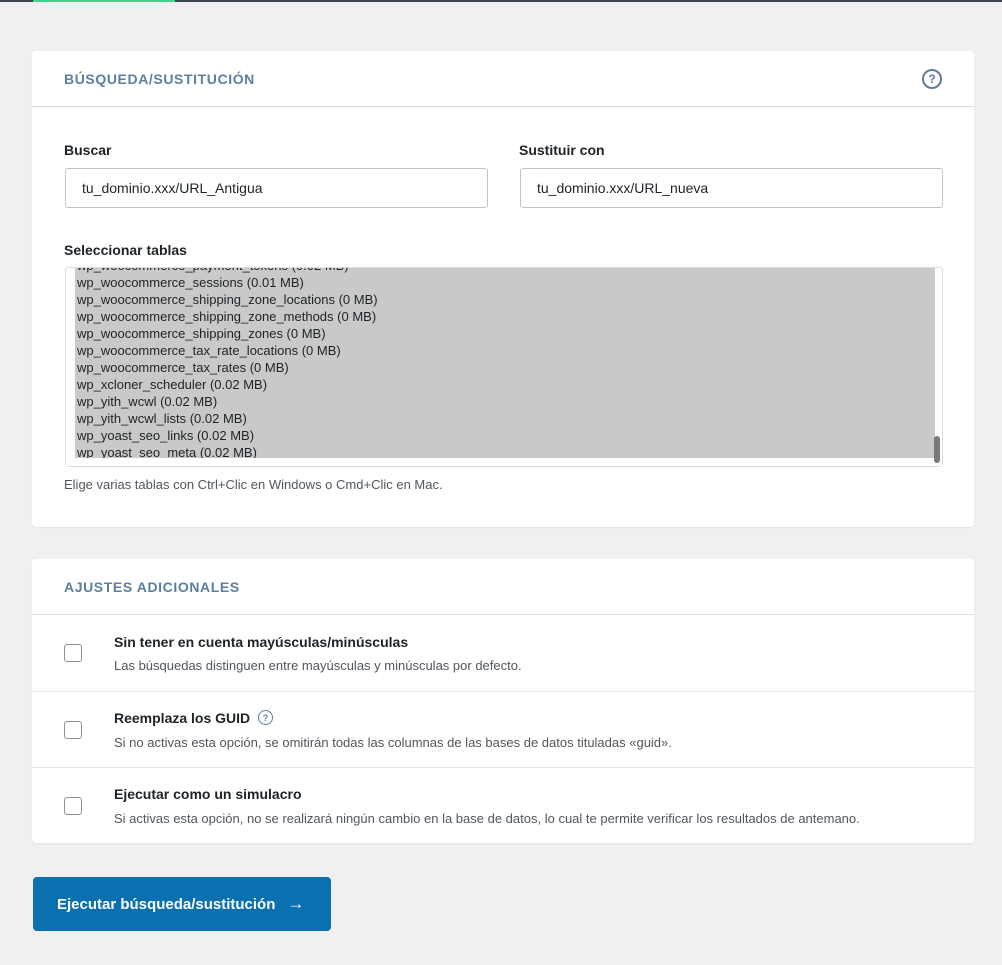 The width and height of the screenshot is (1002, 965). What do you see at coordinates (227, 384) in the screenshot?
I see `table-option: wp_xcloner_scheduler (0.02 MB)` at bounding box center [227, 384].